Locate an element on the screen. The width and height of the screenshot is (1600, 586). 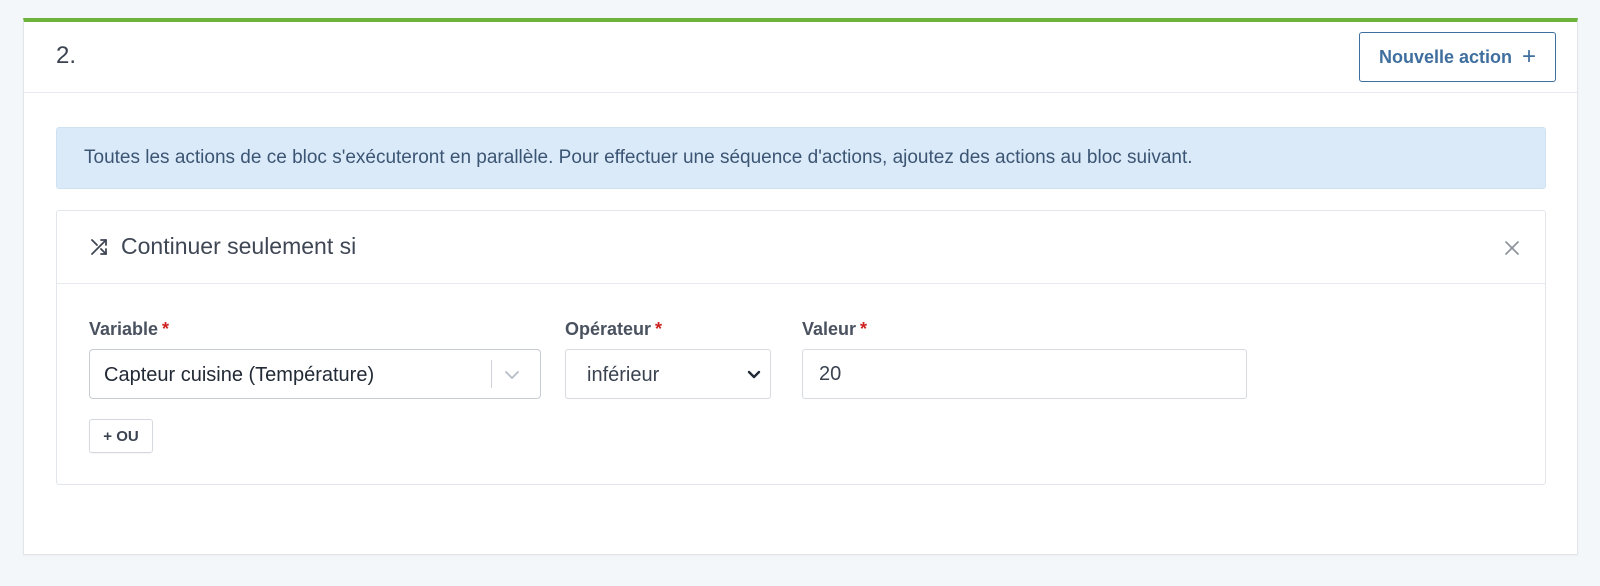
operator-select: inférieur is located at coordinates (668, 374).